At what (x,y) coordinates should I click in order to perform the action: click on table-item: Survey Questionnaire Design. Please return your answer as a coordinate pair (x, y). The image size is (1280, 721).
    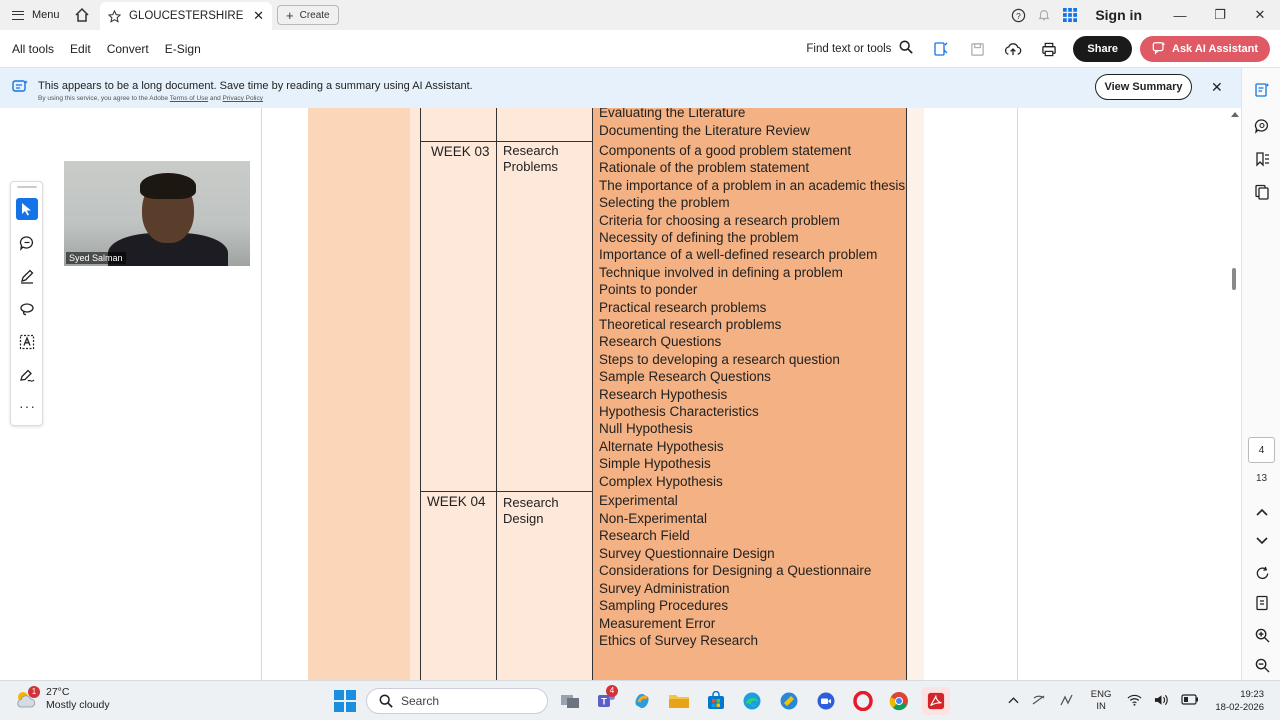
    Looking at the image, I should click on (687, 553).